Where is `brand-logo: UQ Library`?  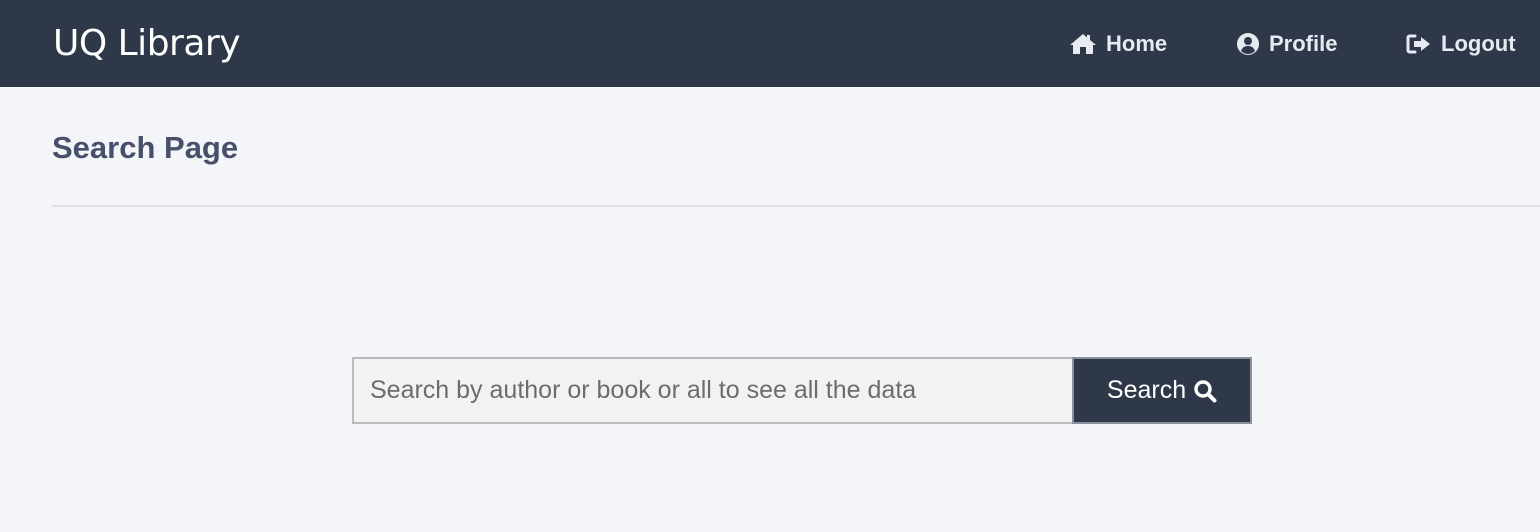 brand-logo: UQ Library is located at coordinates (147, 44).